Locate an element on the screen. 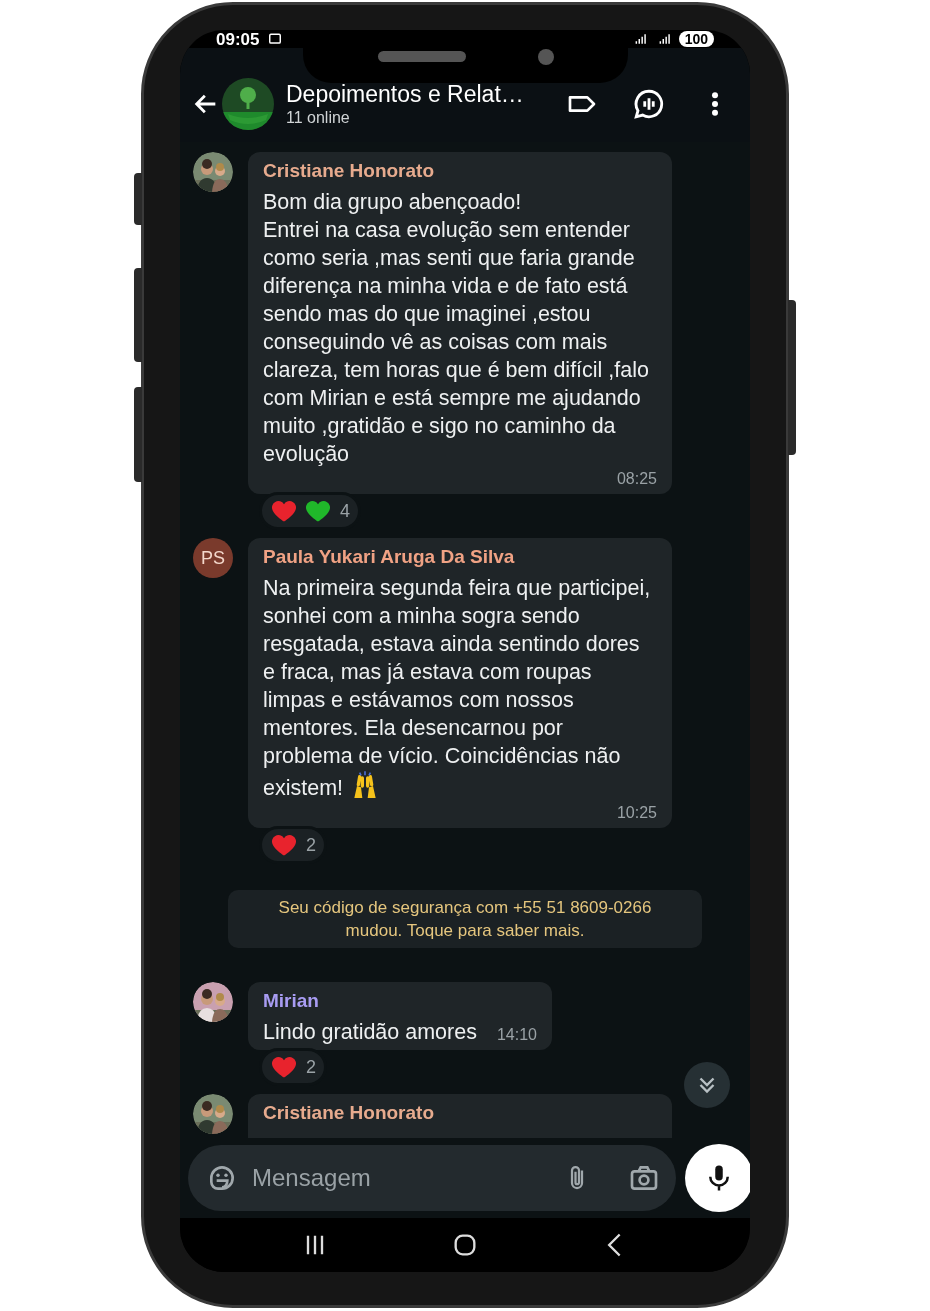 The width and height of the screenshot is (930, 1311). message-text: Bom dia grupo abençoado! Entrei na casa evolução sem entender como seria ,mas senti que faria grande diferença na minha vida e de fato está sendo mas do que imaginei ,estou conseguindo vê as coisas com mais clareza, tem horas que é bem difícil ,falo com Mirian e está sempre me ajudando muito ,gratidão e sigo no caminho da evolução is located at coordinates (456, 328).